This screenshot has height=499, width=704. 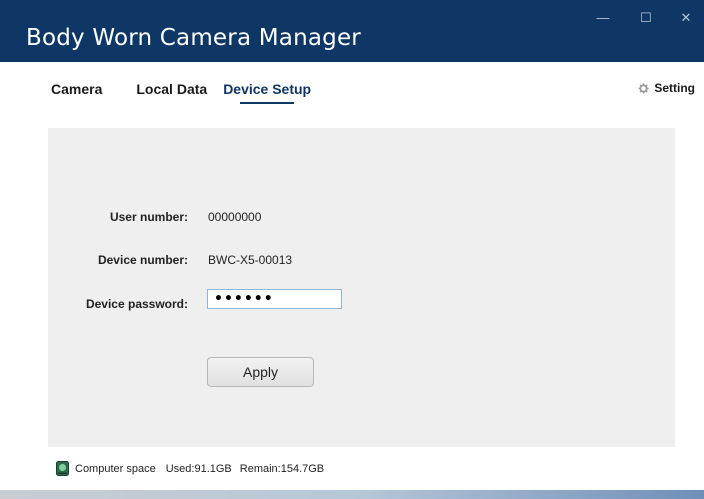 I want to click on user-number-label: User number:, so click(x=148, y=217).